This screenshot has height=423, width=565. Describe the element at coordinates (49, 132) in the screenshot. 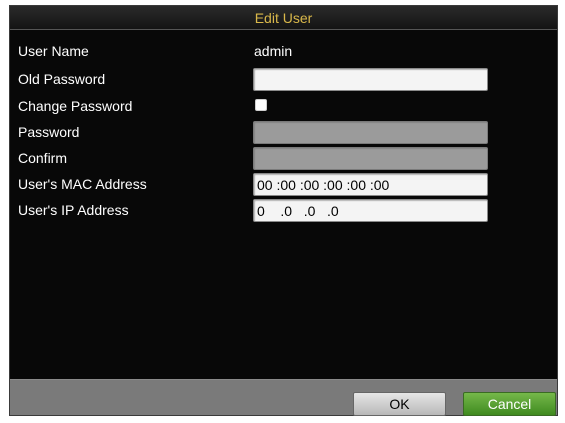

I see `password-label: Password` at that location.